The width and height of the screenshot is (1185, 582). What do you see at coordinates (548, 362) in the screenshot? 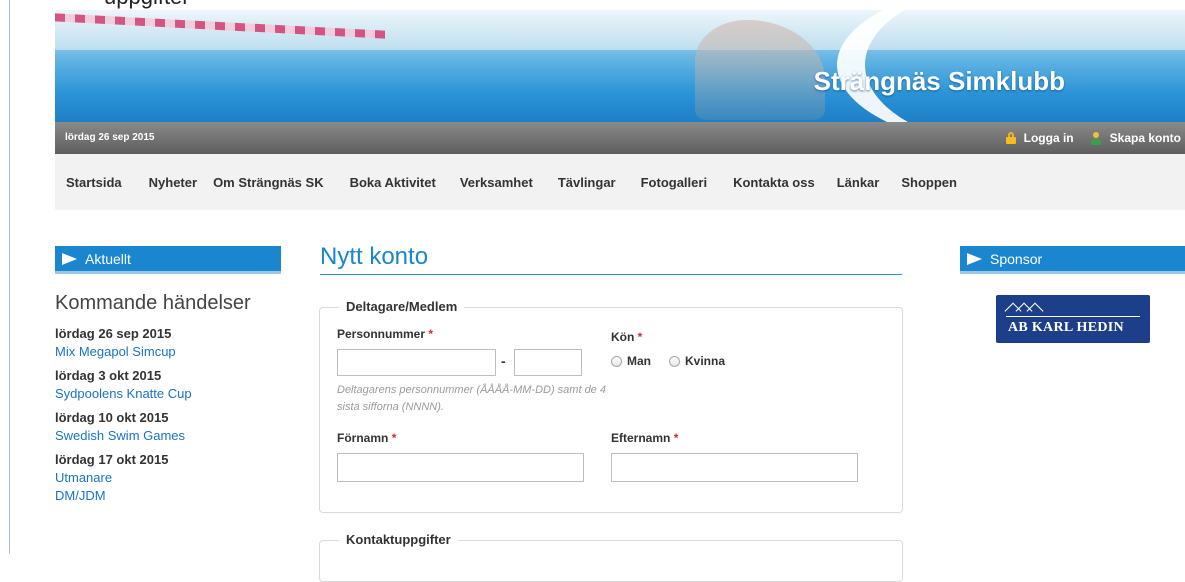
I see `personnummer-last4-input` at bounding box center [548, 362].